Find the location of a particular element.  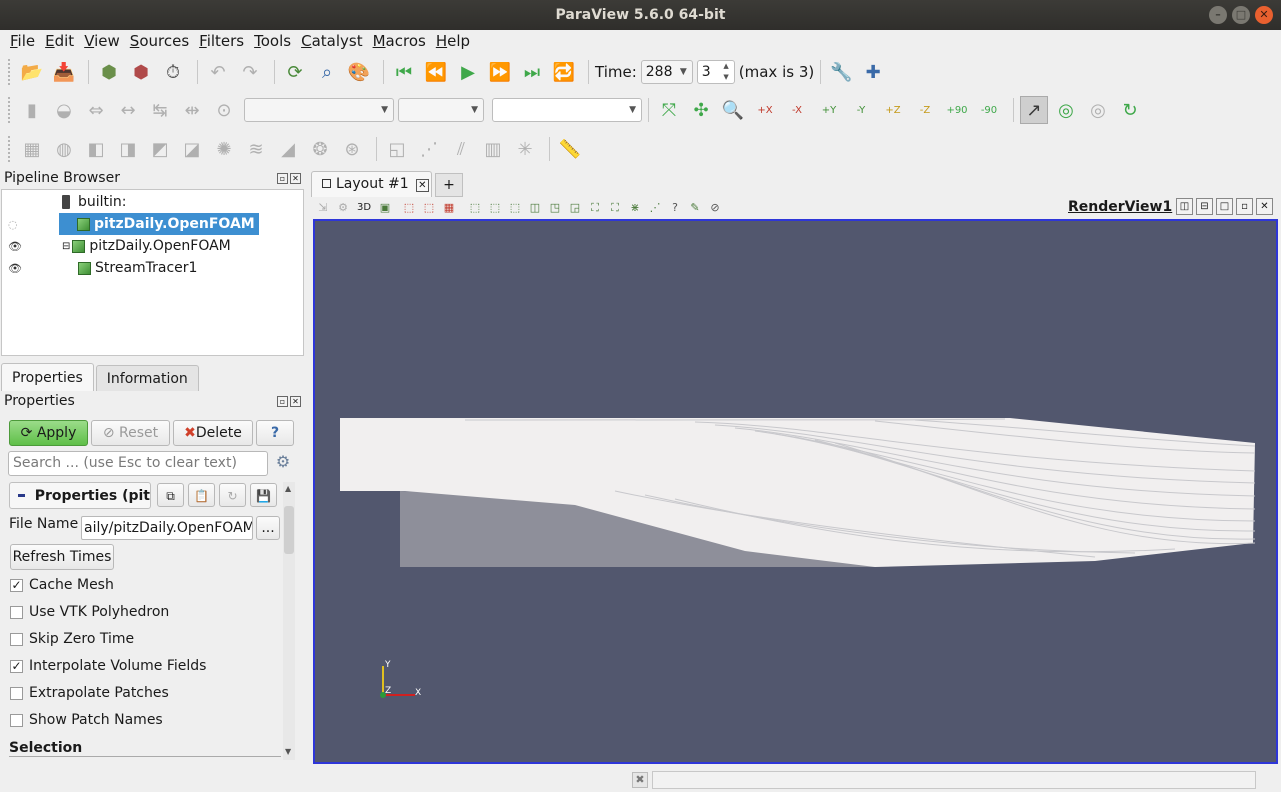

find-data-icon: ⌕ is located at coordinates (327, 72).